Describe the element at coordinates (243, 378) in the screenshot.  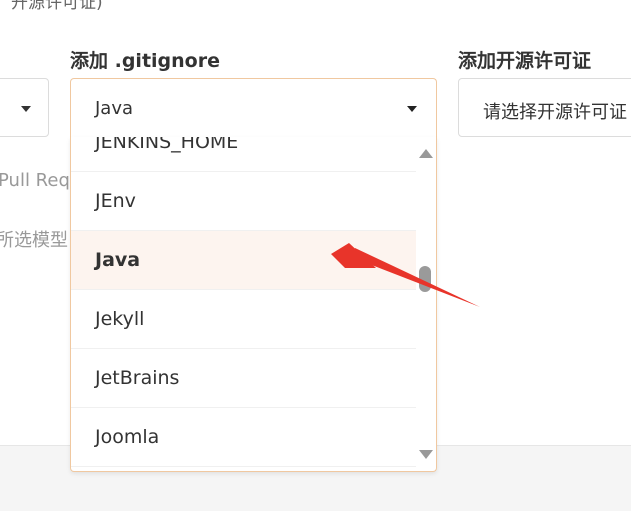
I see `option-jetbrains: JetBrains` at that location.